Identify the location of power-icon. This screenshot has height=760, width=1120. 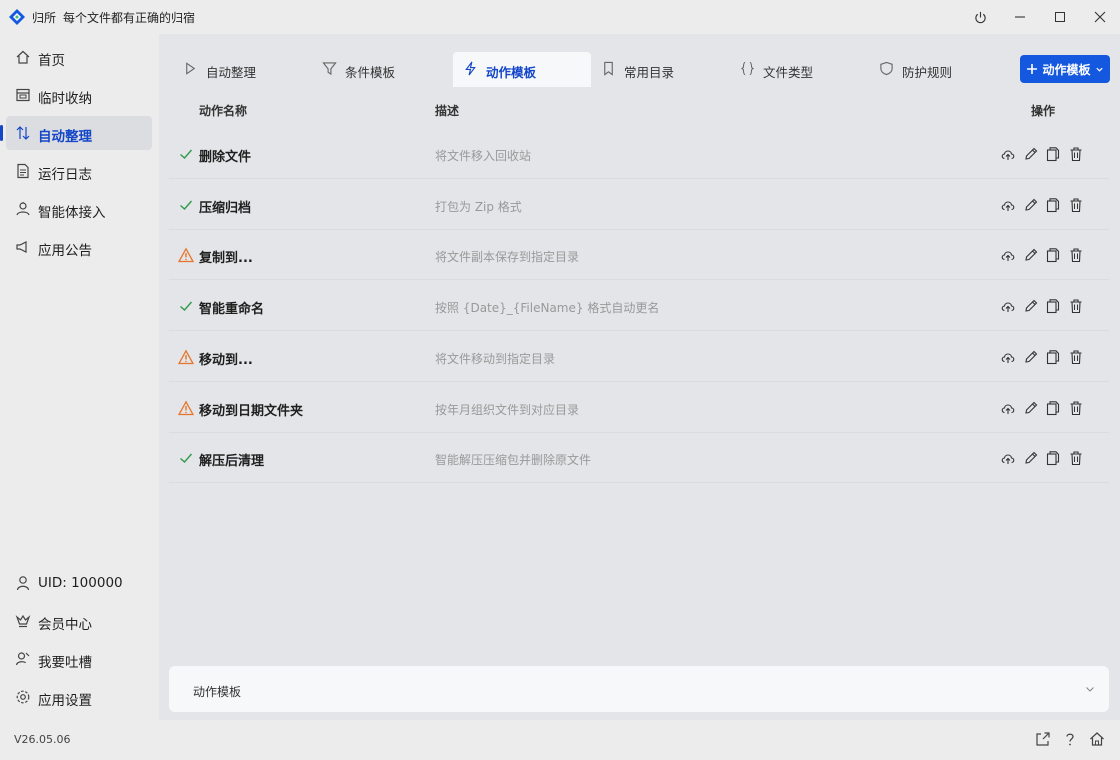
(980, 17).